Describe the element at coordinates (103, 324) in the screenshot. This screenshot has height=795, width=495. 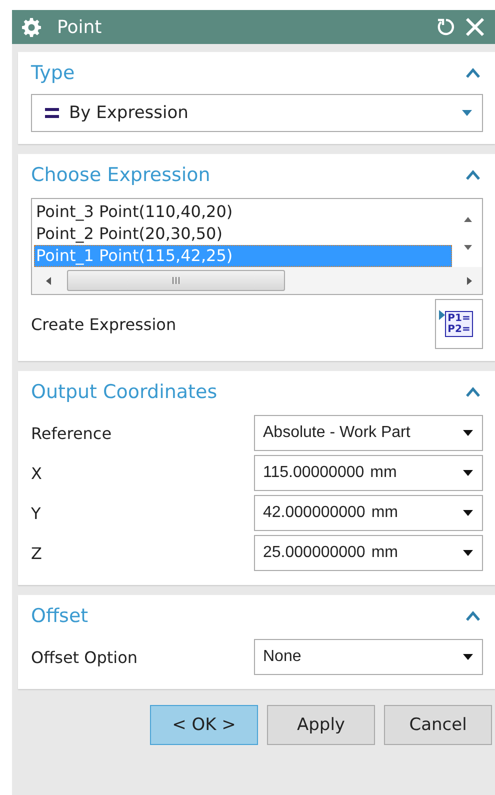
I see `create-expression-label: Create Expression` at that location.